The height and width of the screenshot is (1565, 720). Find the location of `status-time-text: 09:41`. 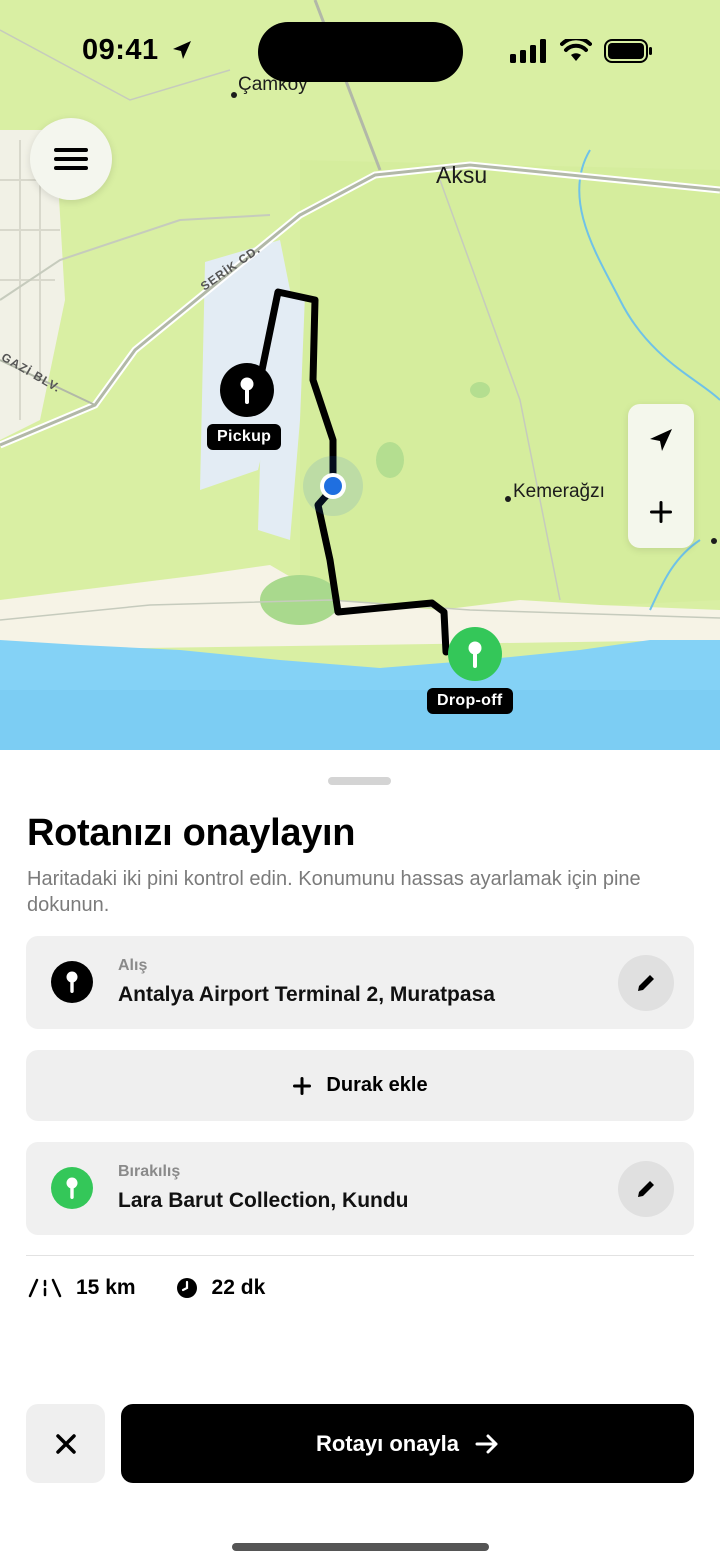

status-time-text: 09:41 is located at coordinates (120, 50).